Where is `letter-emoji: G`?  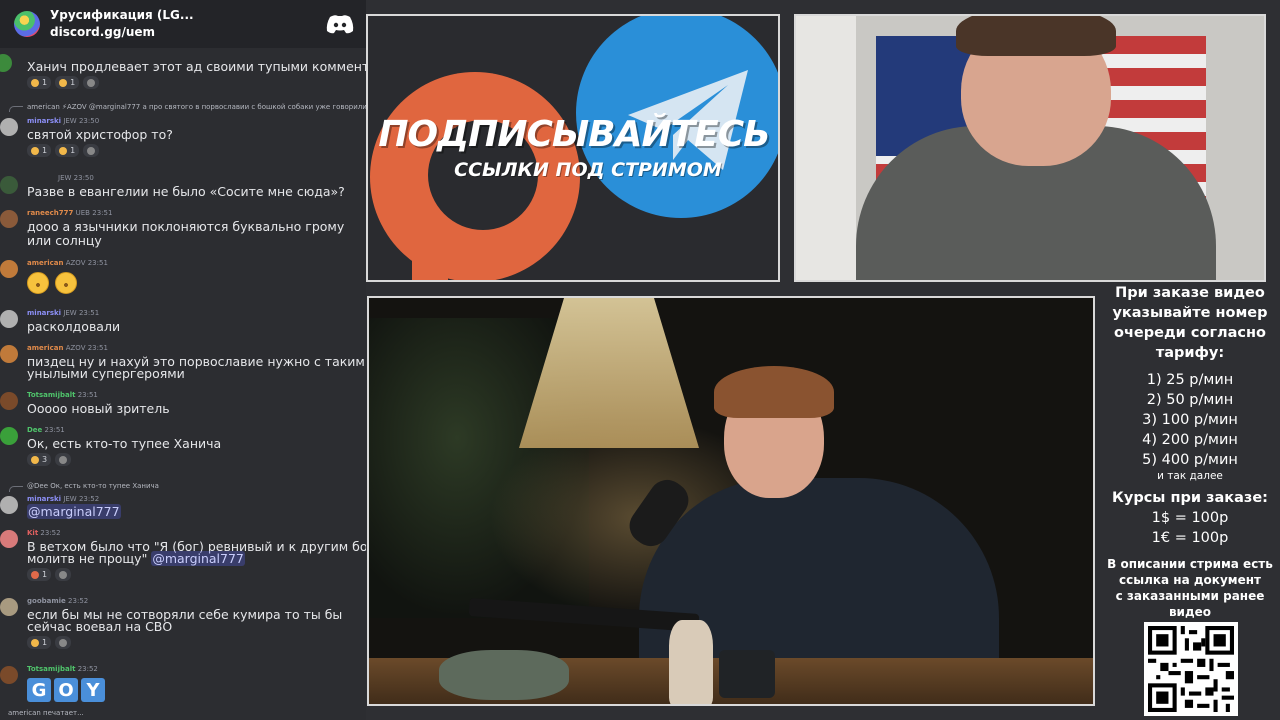
letter-emoji: G is located at coordinates (39, 690).